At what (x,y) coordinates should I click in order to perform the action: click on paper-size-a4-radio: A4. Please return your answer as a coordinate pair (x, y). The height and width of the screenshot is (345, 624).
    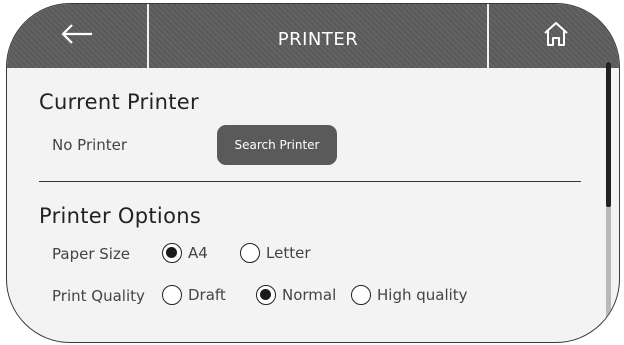
    Looking at the image, I should click on (185, 253).